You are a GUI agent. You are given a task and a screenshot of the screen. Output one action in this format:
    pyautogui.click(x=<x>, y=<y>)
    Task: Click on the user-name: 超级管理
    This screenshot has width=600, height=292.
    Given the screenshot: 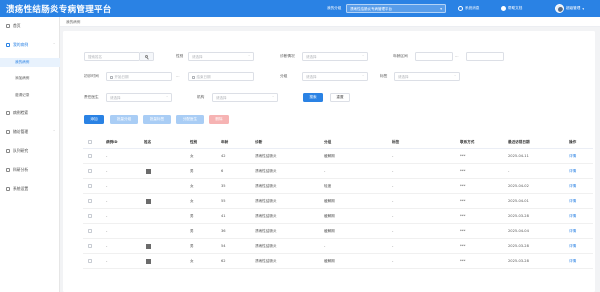 What is the action you would take?
    pyautogui.click(x=573, y=8)
    